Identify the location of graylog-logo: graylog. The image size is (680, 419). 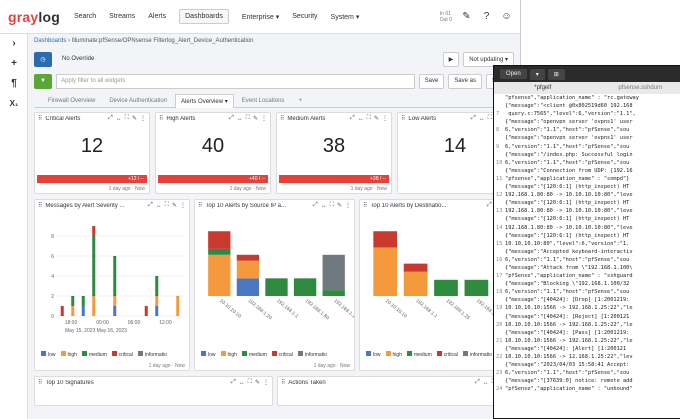
(34, 17).